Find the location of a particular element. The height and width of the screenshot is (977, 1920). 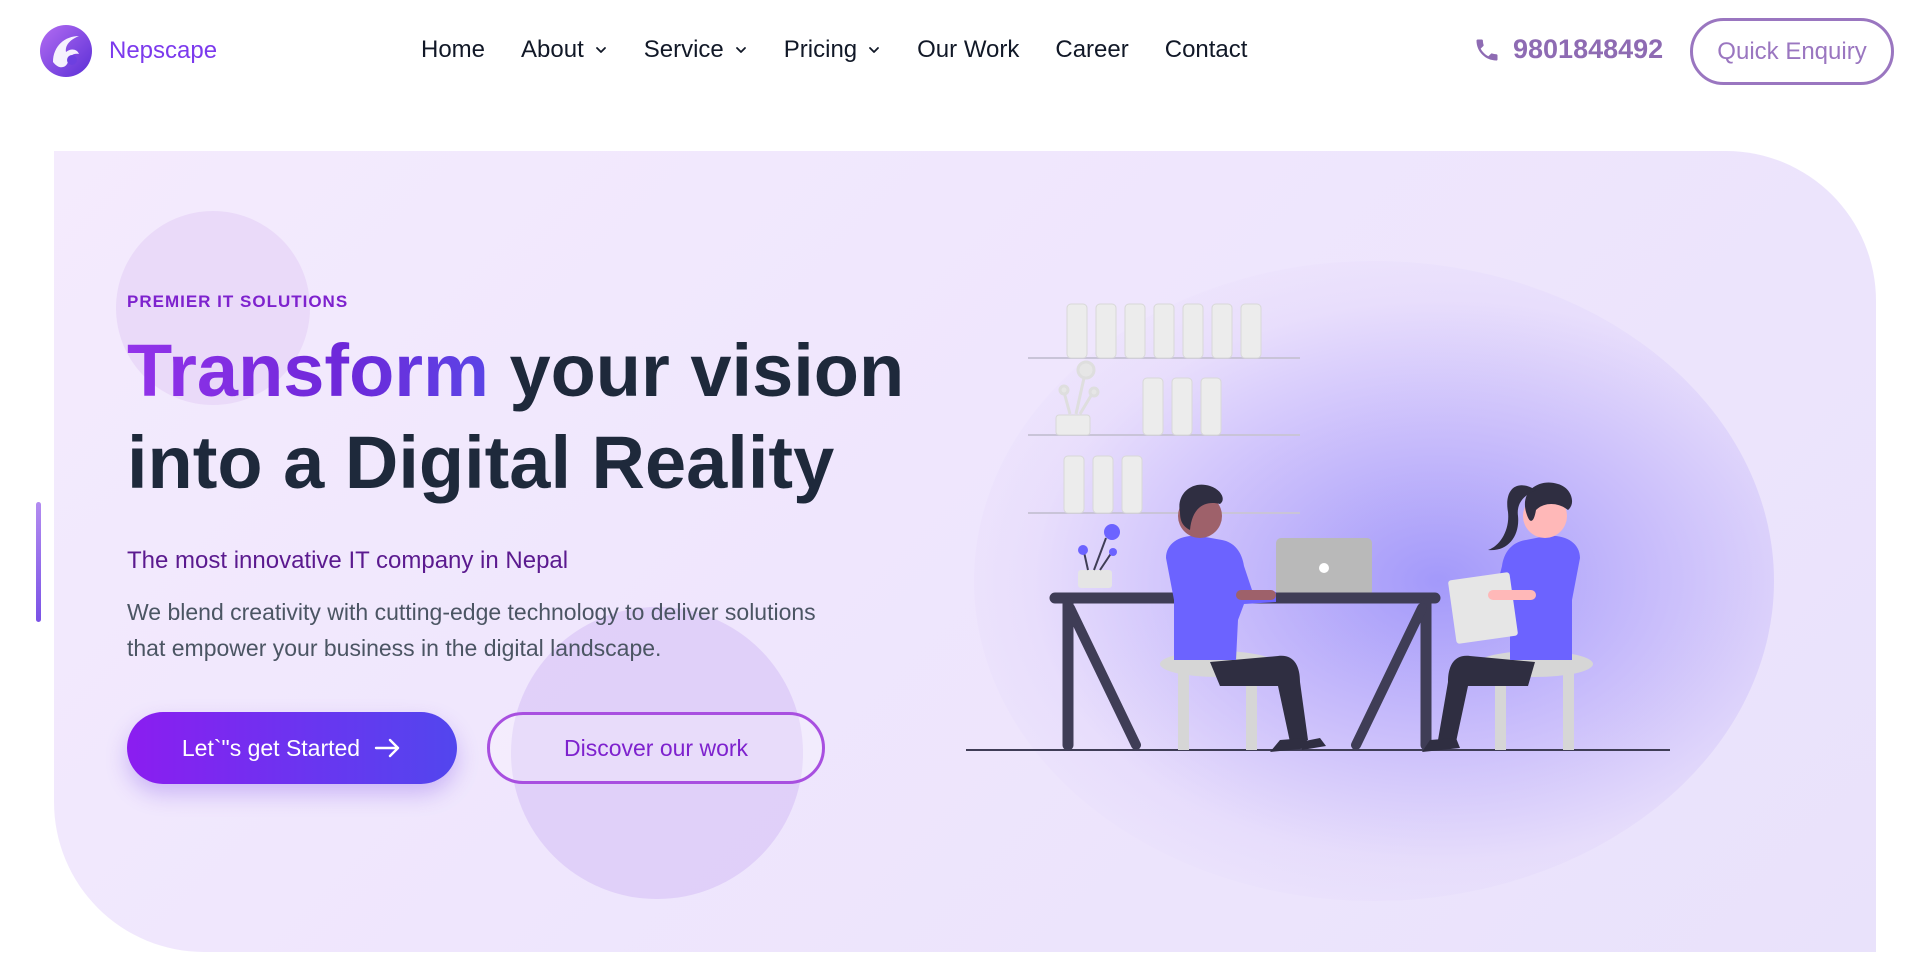

side-scroll-indicator is located at coordinates (38, 562).